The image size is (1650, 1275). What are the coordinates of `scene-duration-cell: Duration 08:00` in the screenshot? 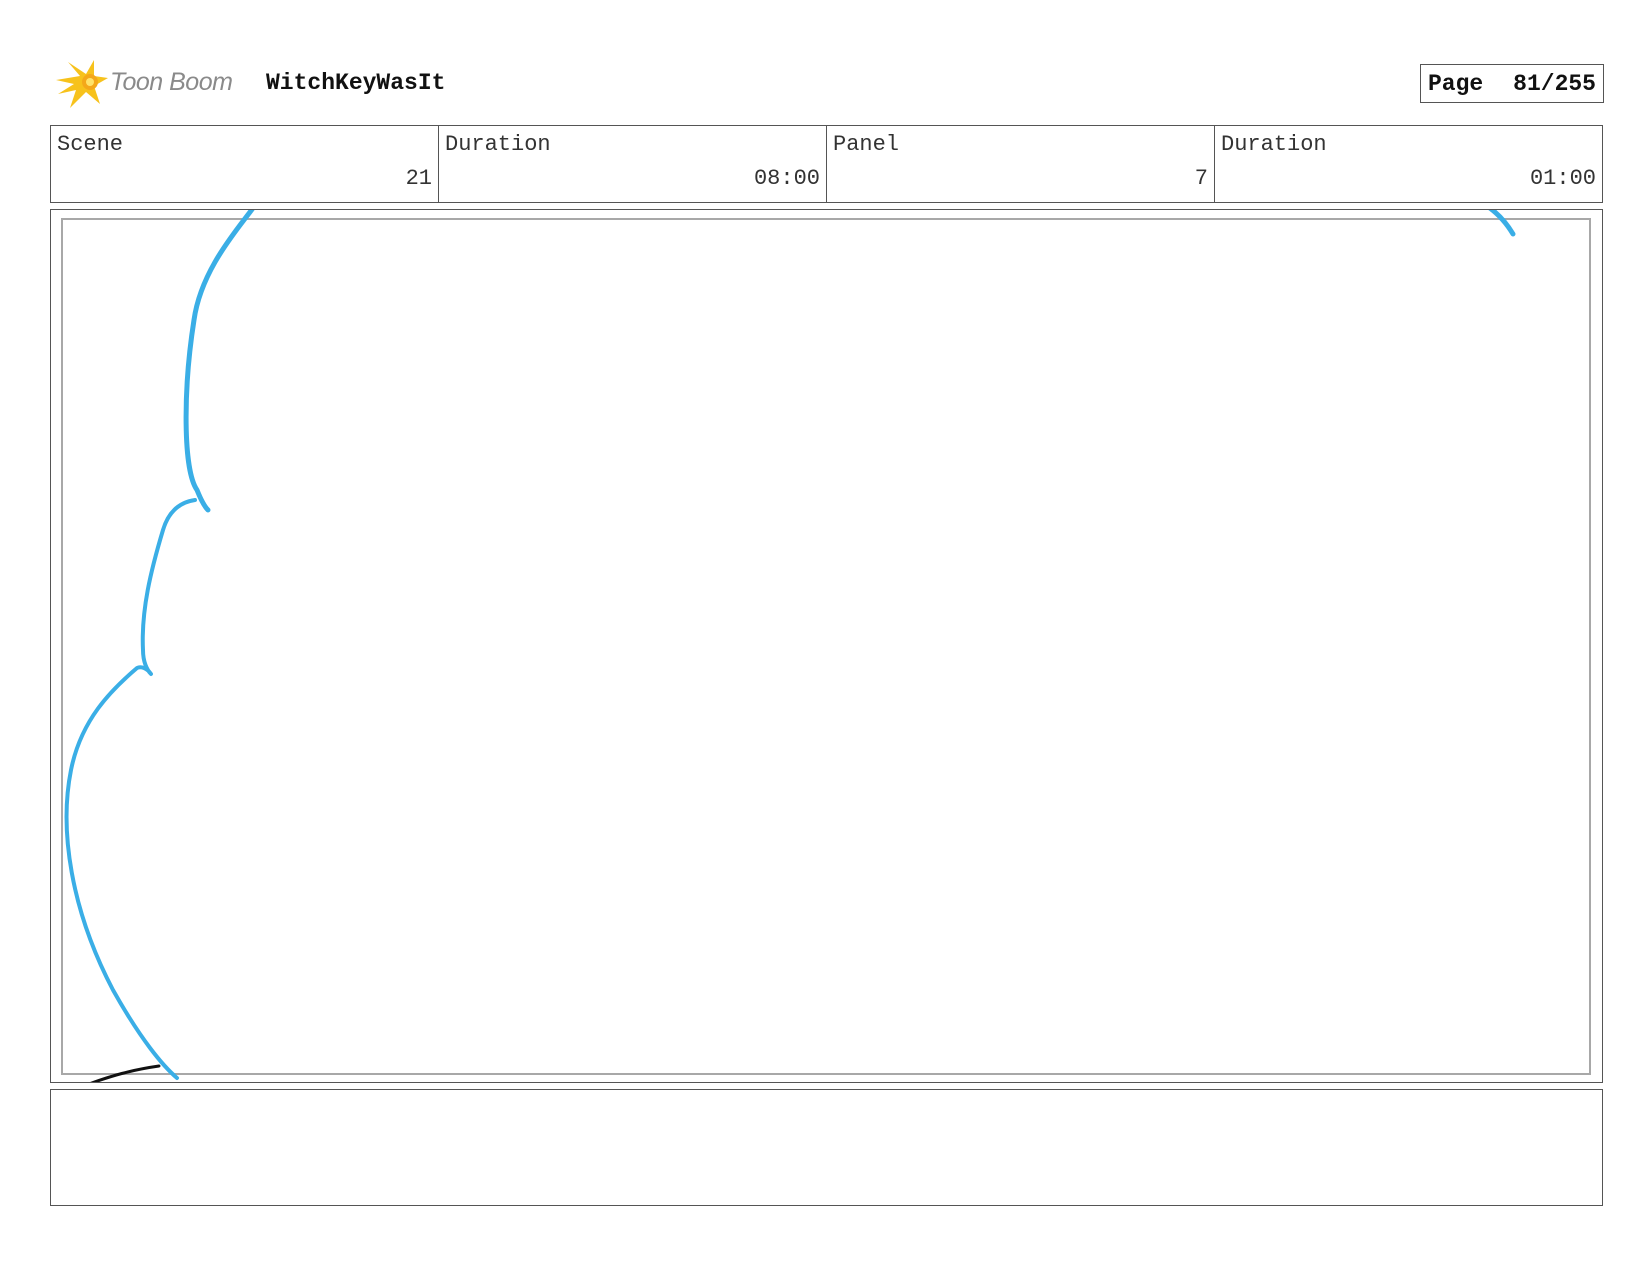 It's located at (633, 164).